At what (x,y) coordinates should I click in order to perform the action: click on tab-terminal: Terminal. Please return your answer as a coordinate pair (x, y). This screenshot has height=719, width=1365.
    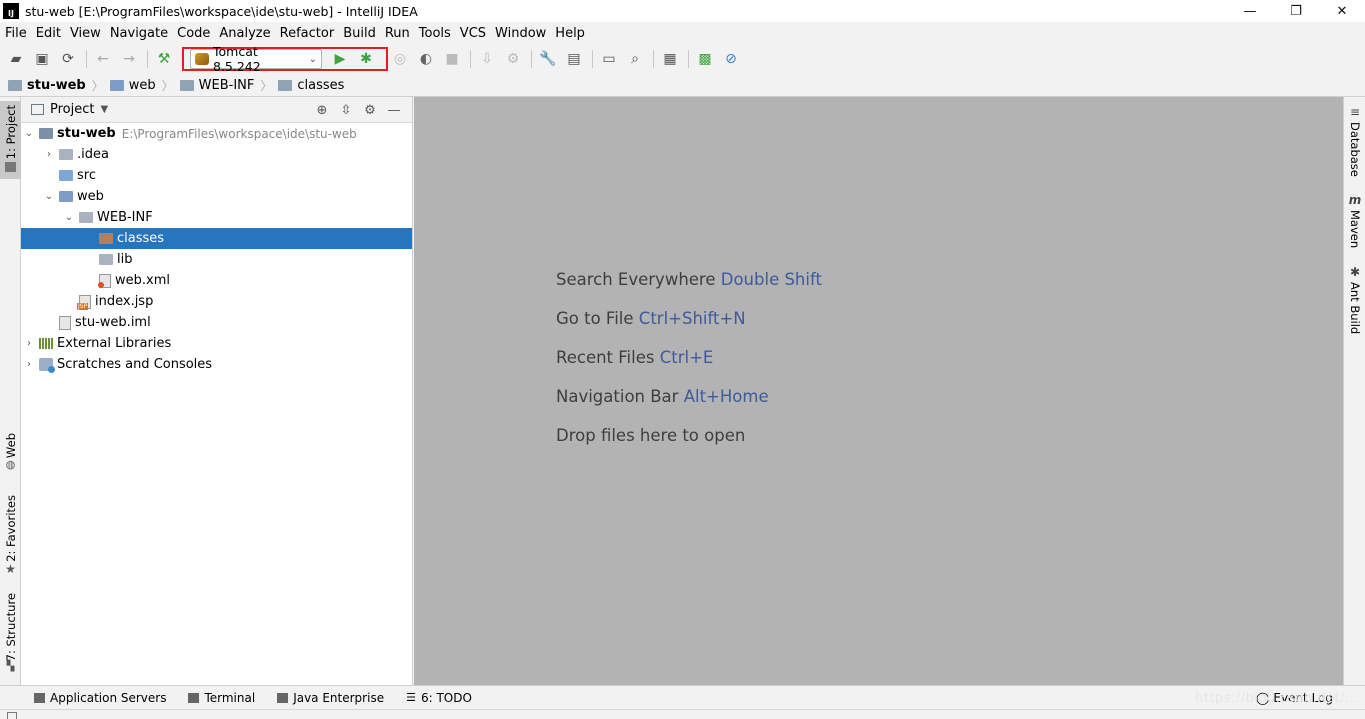
    Looking at the image, I should click on (221, 698).